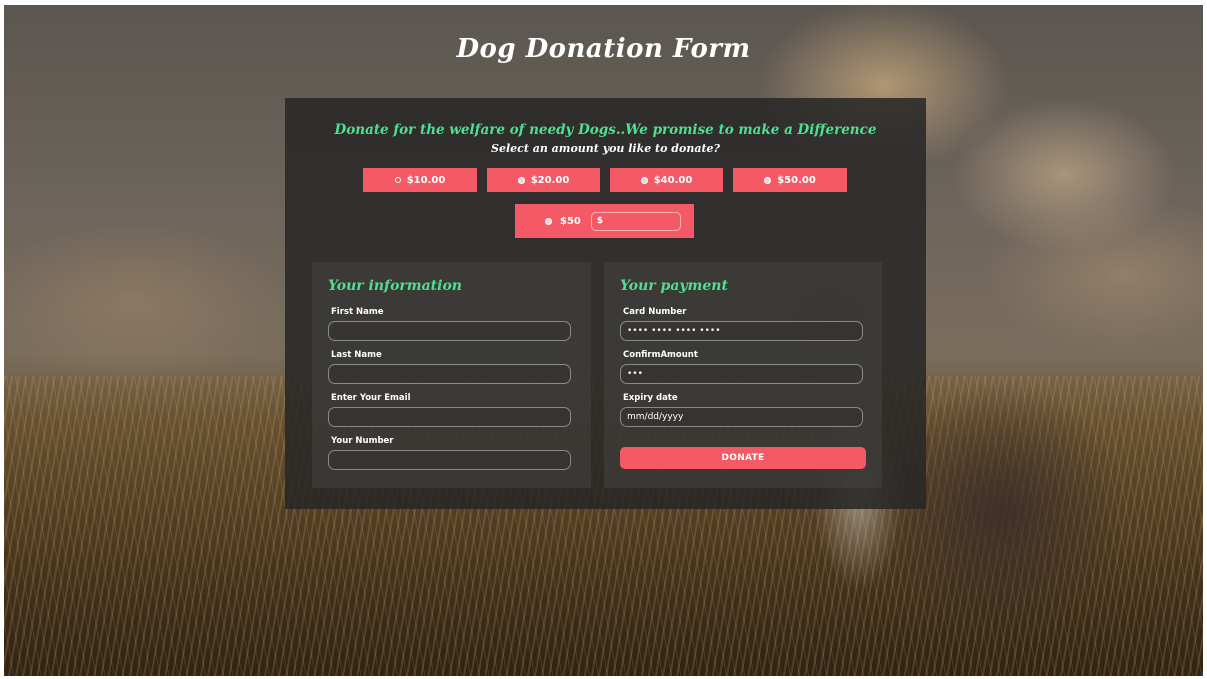 The height and width of the screenshot is (679, 1207). Describe the element at coordinates (655, 312) in the screenshot. I see `card-number-label: Card Number` at that location.